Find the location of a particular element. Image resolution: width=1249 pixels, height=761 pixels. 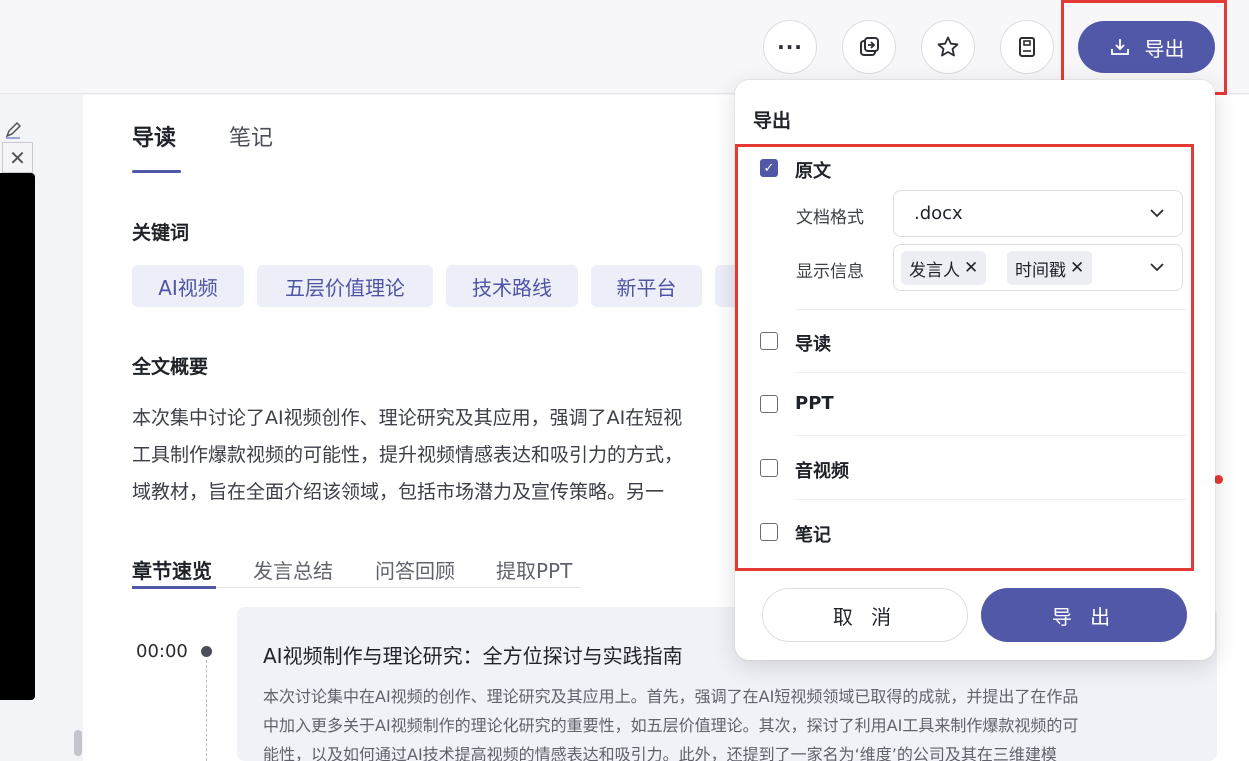

original-label: 原文 is located at coordinates (813, 171).